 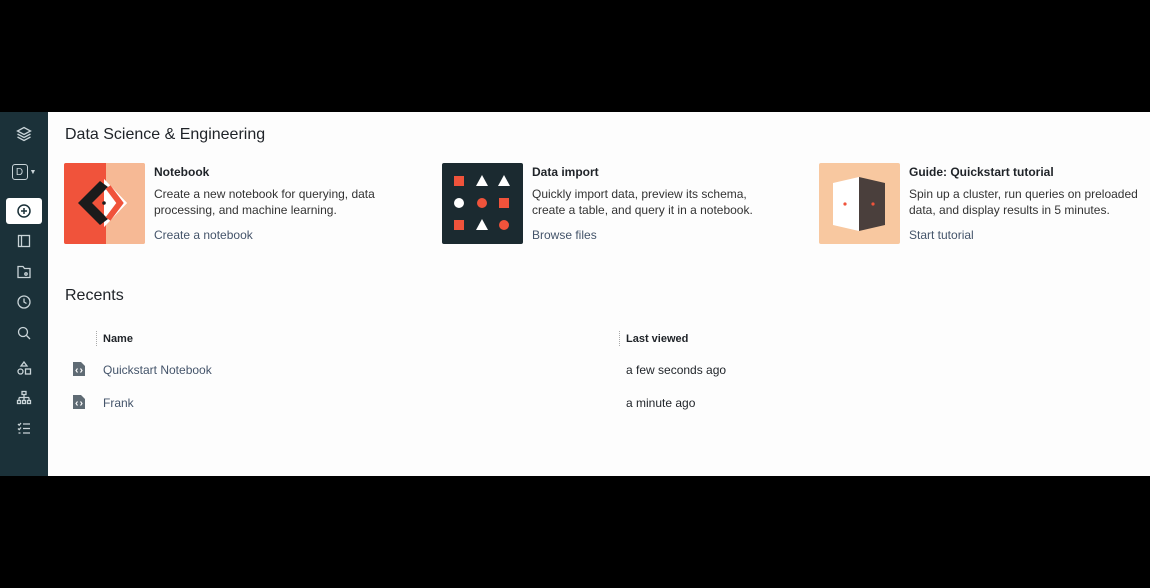 I want to click on start-tutorial-link: Start tutorial, so click(x=941, y=235).